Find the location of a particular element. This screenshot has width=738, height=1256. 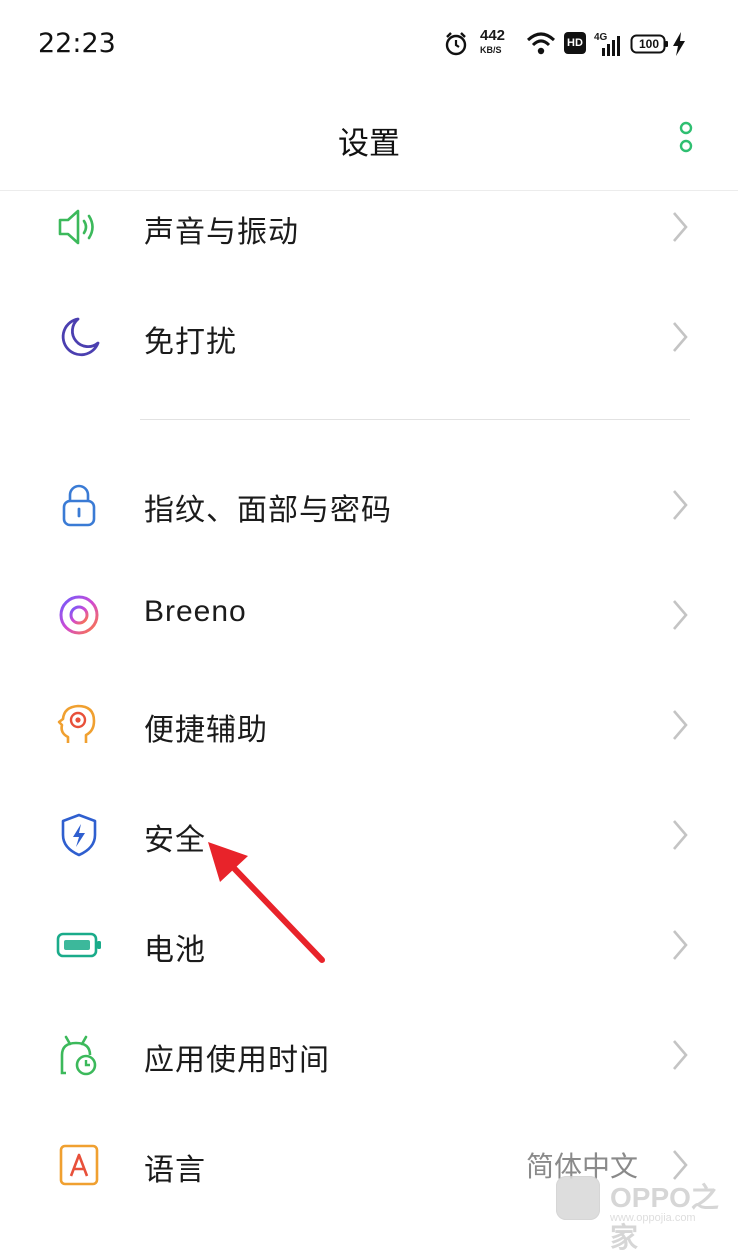

settings-row-security: 安全 is located at coordinates (369, 835).